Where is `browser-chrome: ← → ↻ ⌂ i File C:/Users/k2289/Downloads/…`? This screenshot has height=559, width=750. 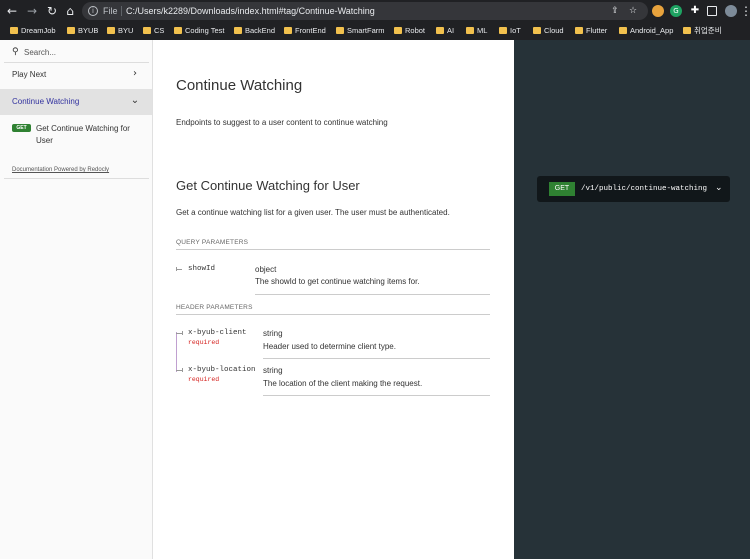 browser-chrome: ← → ↻ ⌂ i File C:/Users/k2289/Downloads/… is located at coordinates (375, 20).